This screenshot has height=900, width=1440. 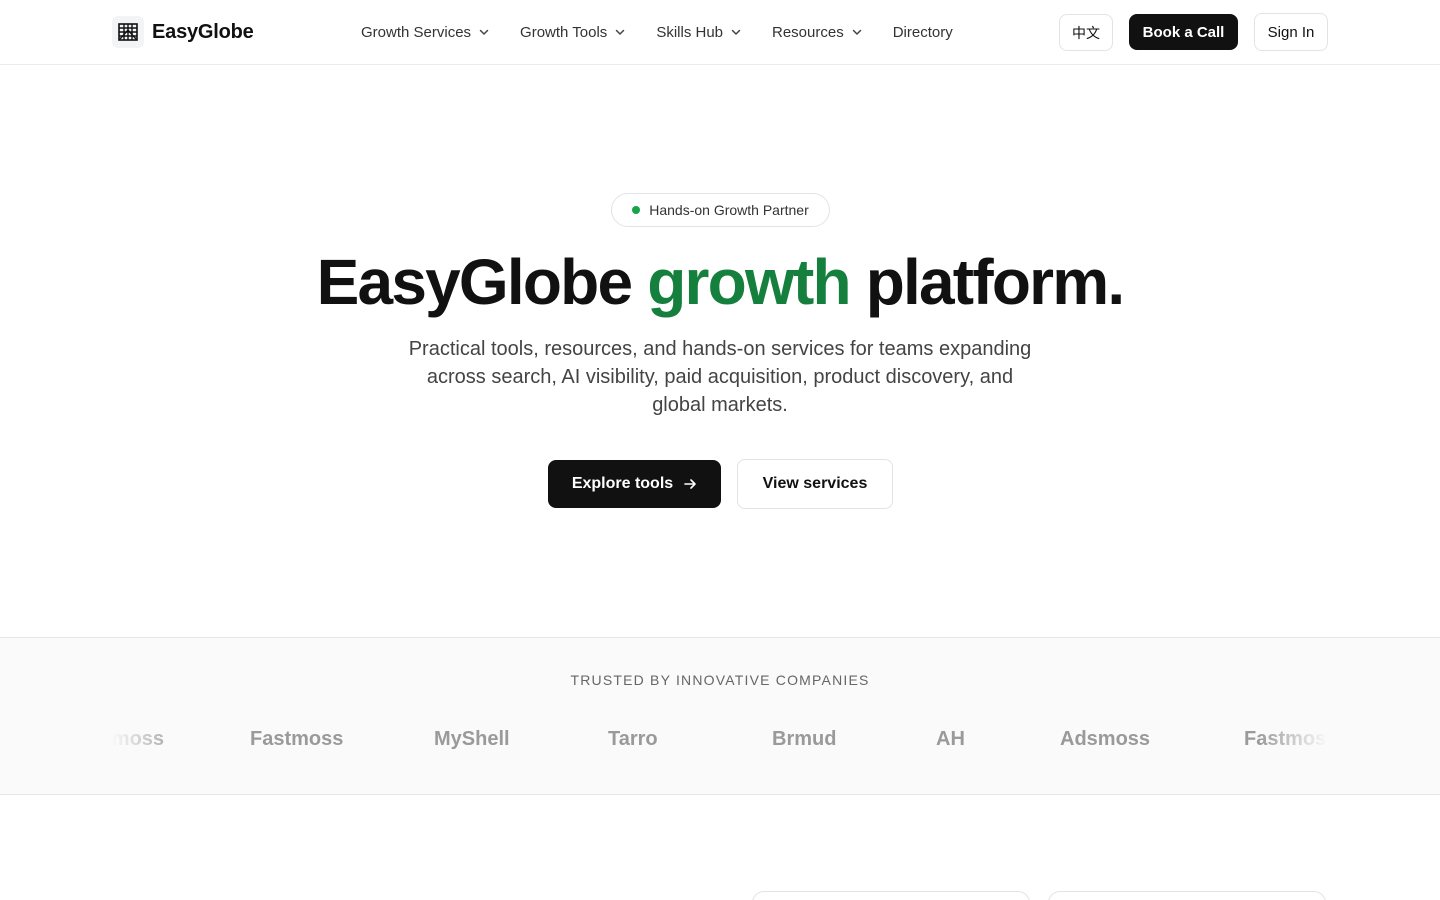 I want to click on globe-logo-icon, so click(x=128, y=32).